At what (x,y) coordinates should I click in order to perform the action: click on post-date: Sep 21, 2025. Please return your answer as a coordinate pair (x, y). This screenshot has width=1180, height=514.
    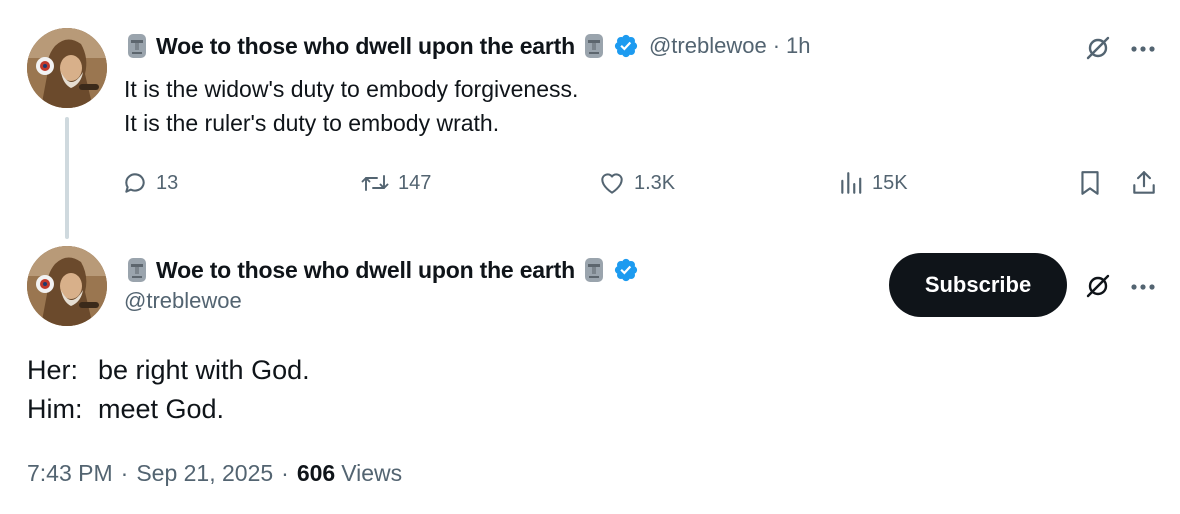
    Looking at the image, I should click on (204, 473).